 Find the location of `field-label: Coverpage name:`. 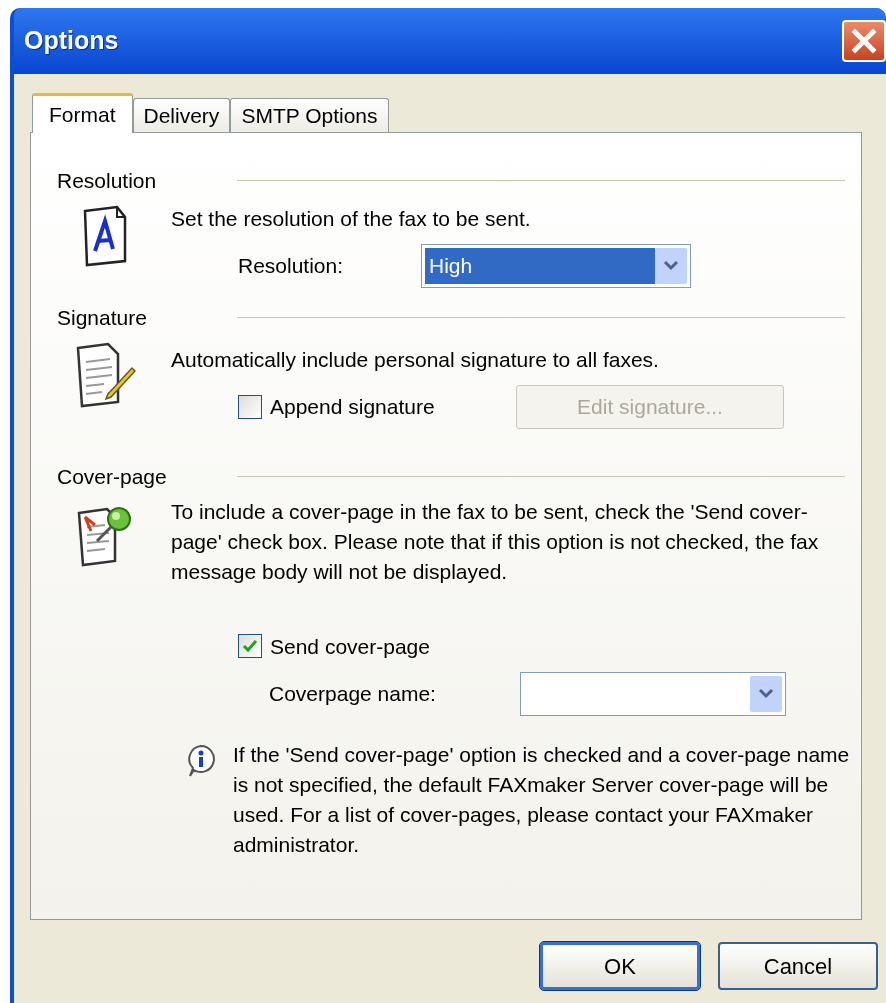

field-label: Coverpage name: is located at coordinates (353, 694).